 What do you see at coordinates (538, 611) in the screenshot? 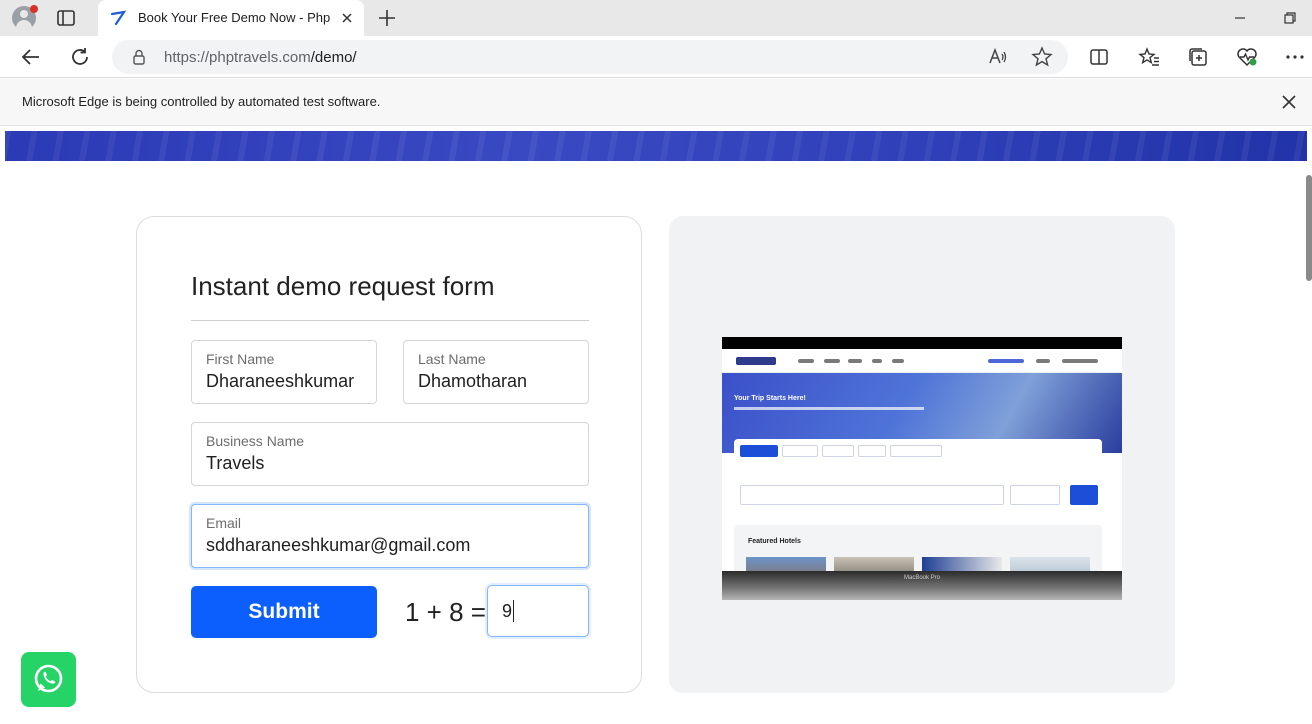
I see `captcha-answer-input: 9` at bounding box center [538, 611].